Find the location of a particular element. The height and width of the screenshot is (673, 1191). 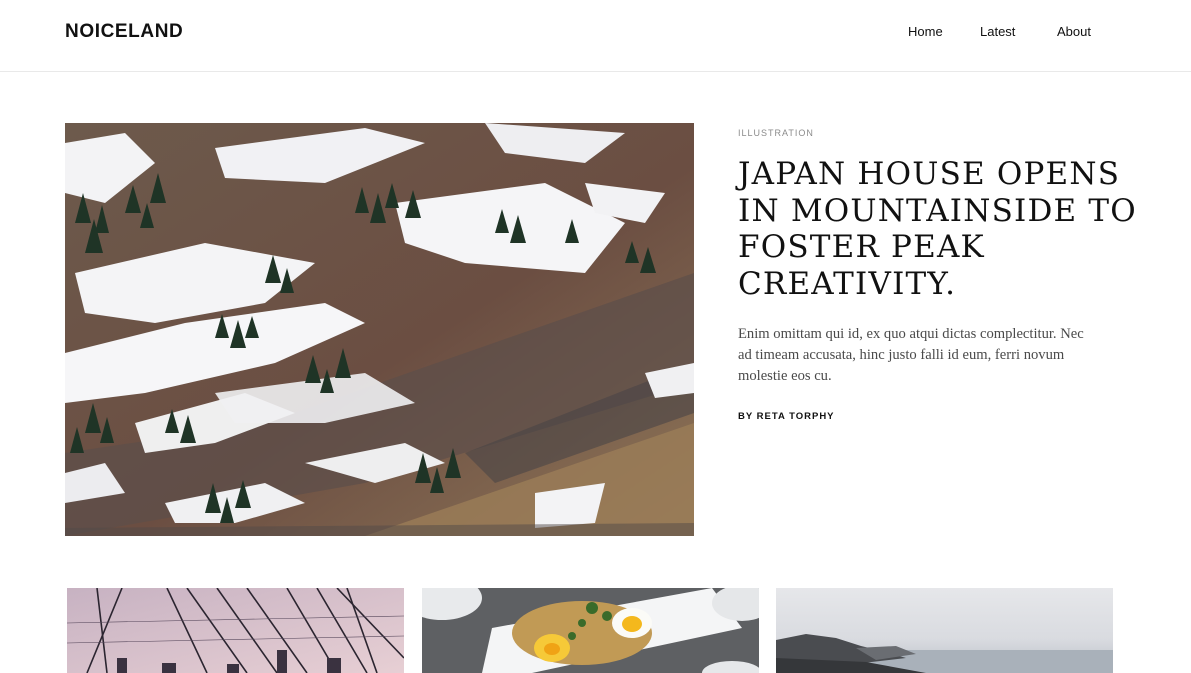

bridge-cables-photo is located at coordinates (235, 630).